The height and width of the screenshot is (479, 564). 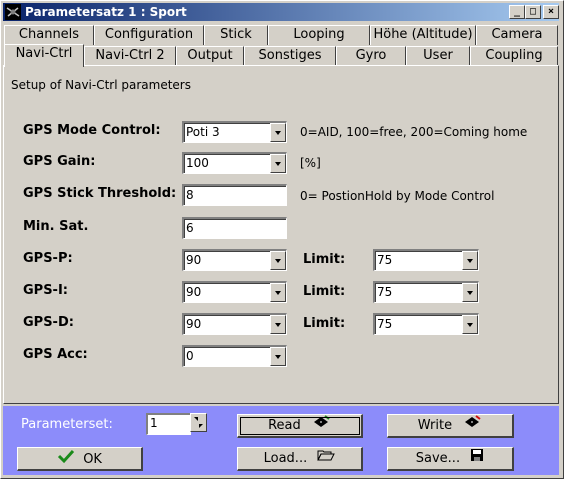 I want to click on gps-i-limit-label: Limit:, so click(x=324, y=291).